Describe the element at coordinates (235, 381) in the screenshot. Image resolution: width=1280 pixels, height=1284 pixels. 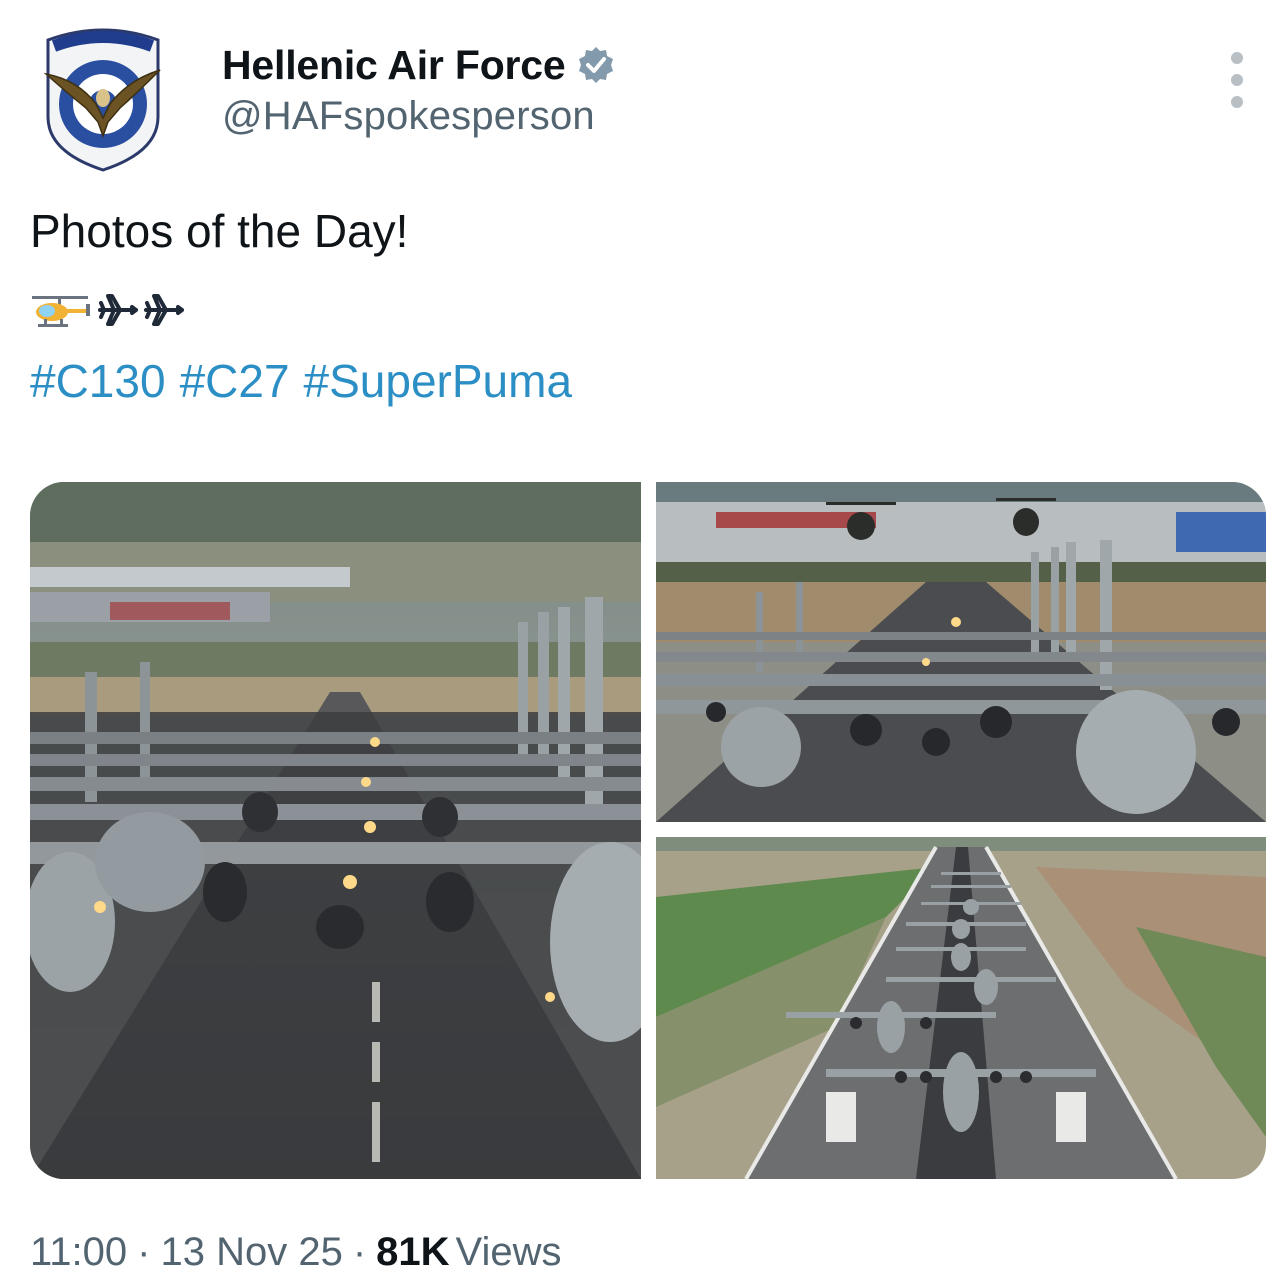
I see `hashtag-c27-link: #C27` at that location.